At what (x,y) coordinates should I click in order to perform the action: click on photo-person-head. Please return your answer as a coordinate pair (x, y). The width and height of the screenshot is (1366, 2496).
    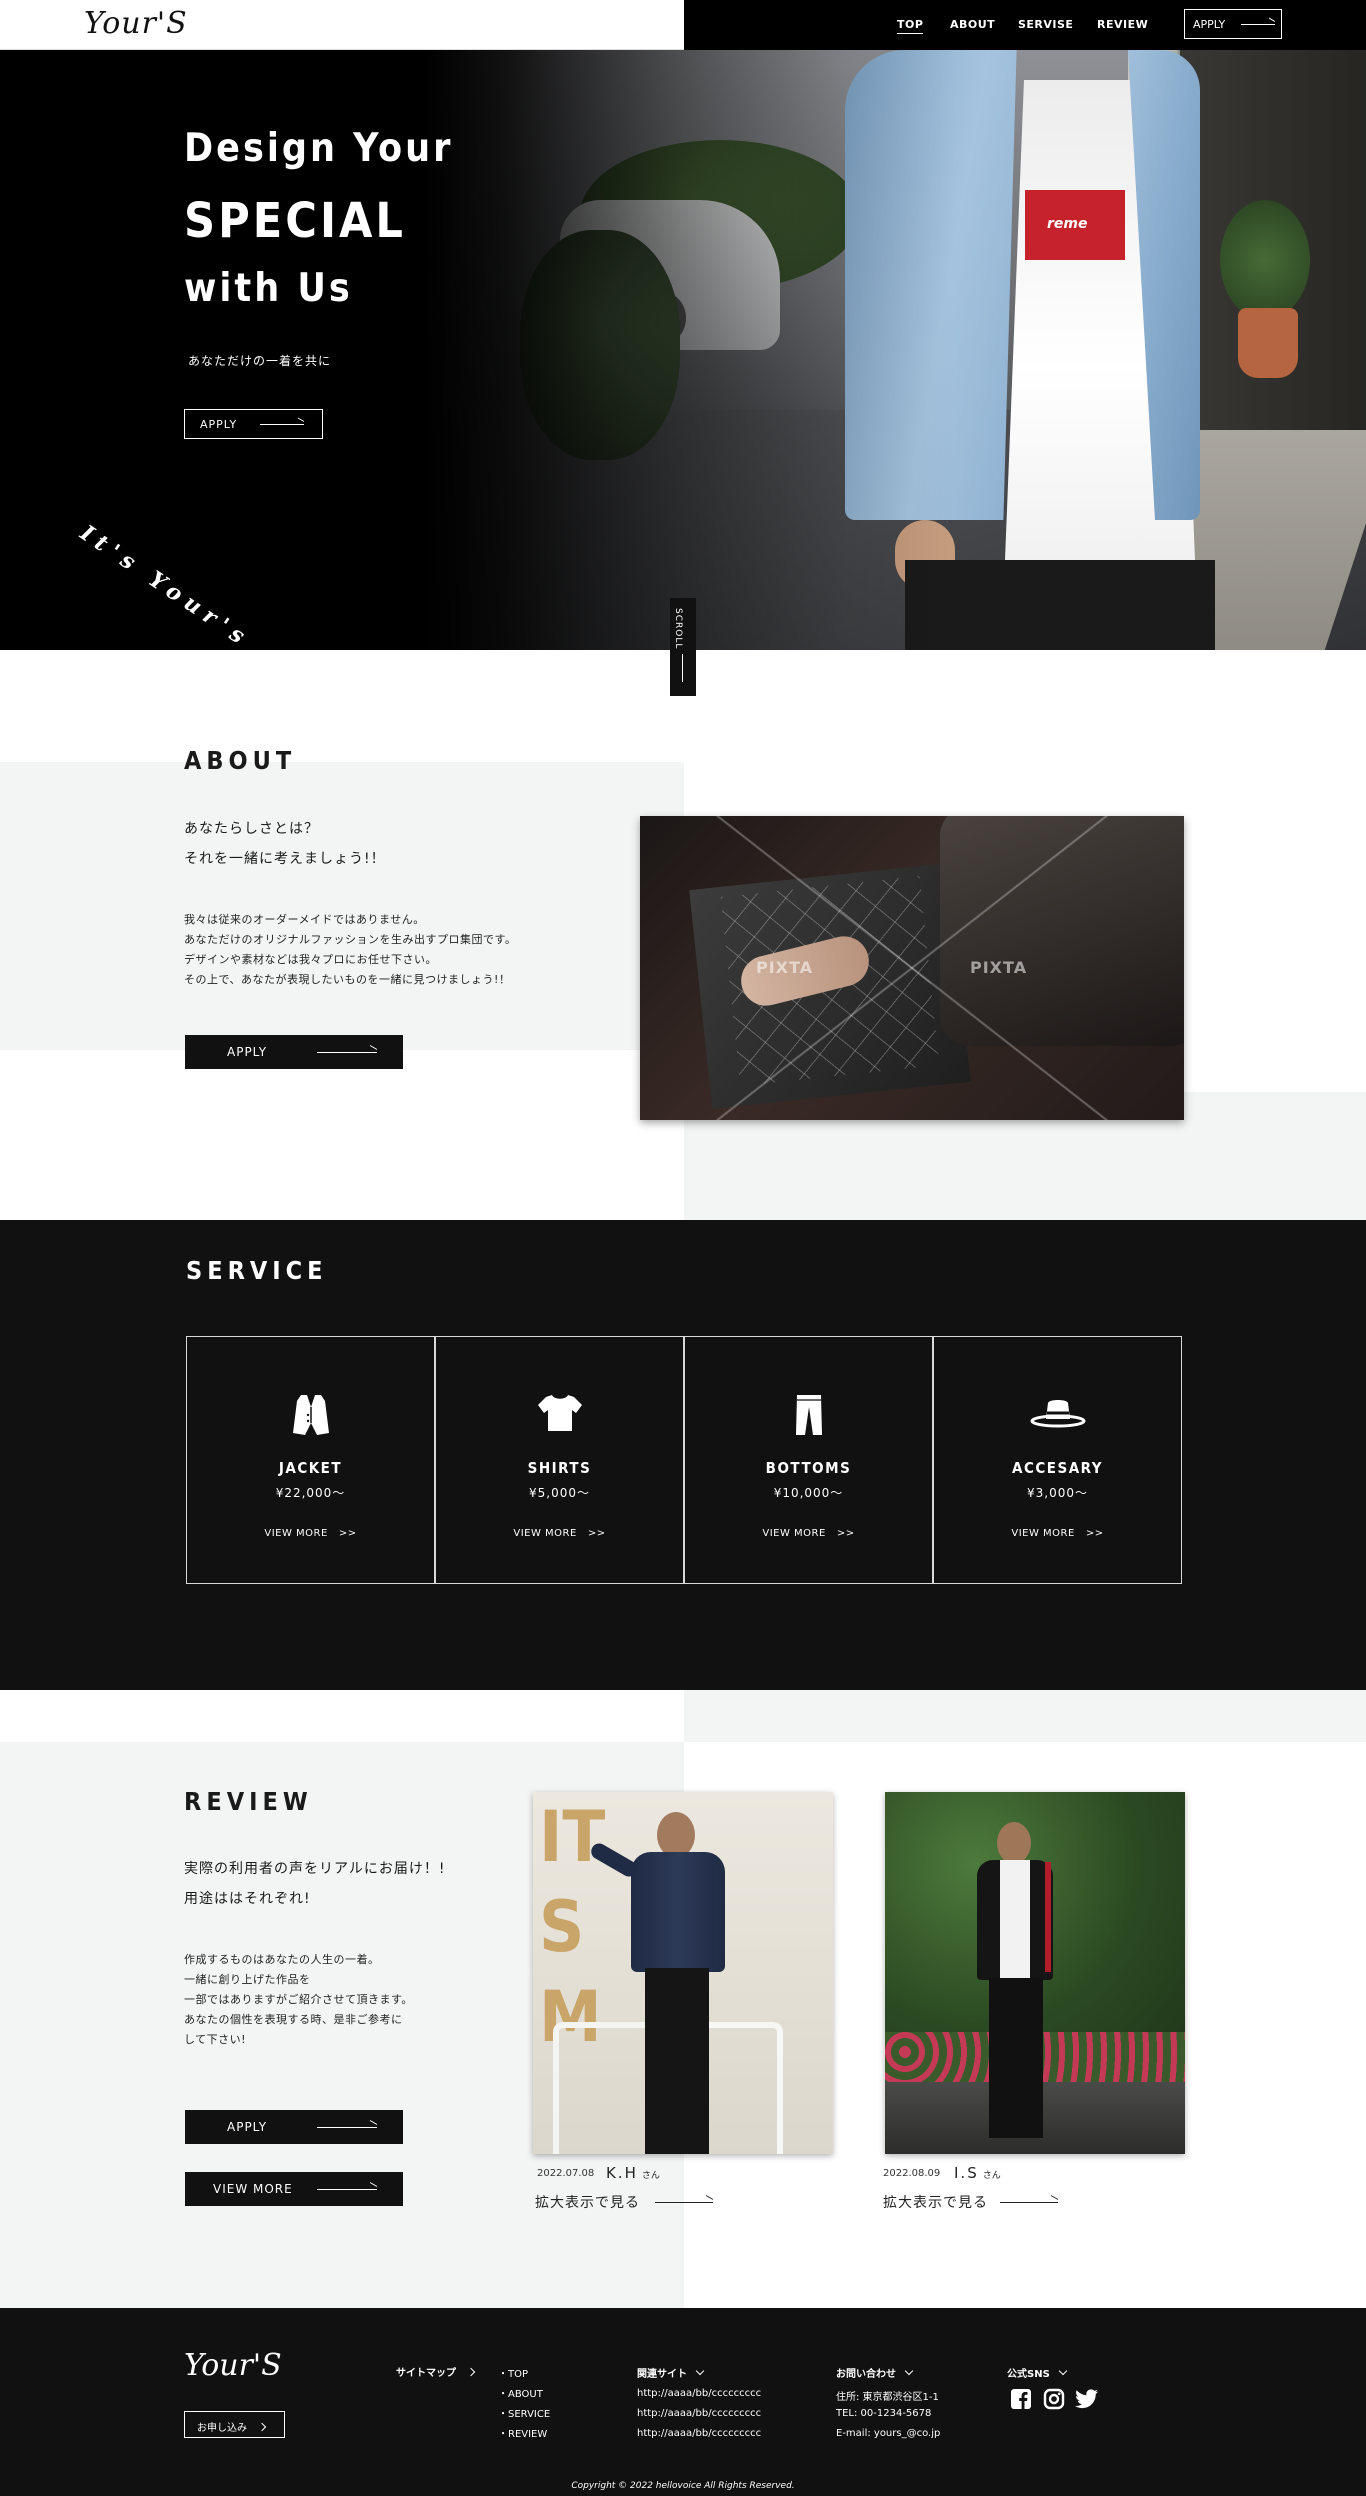
    Looking at the image, I should click on (1014, 1843).